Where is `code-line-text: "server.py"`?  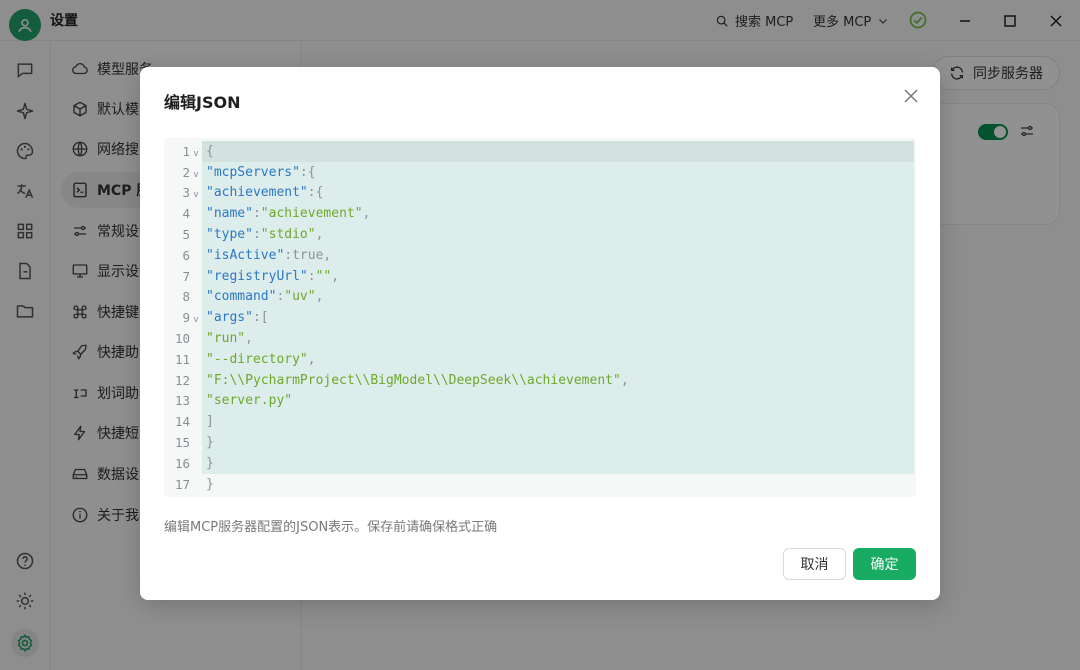 code-line-text: "server.py" is located at coordinates (558, 401).